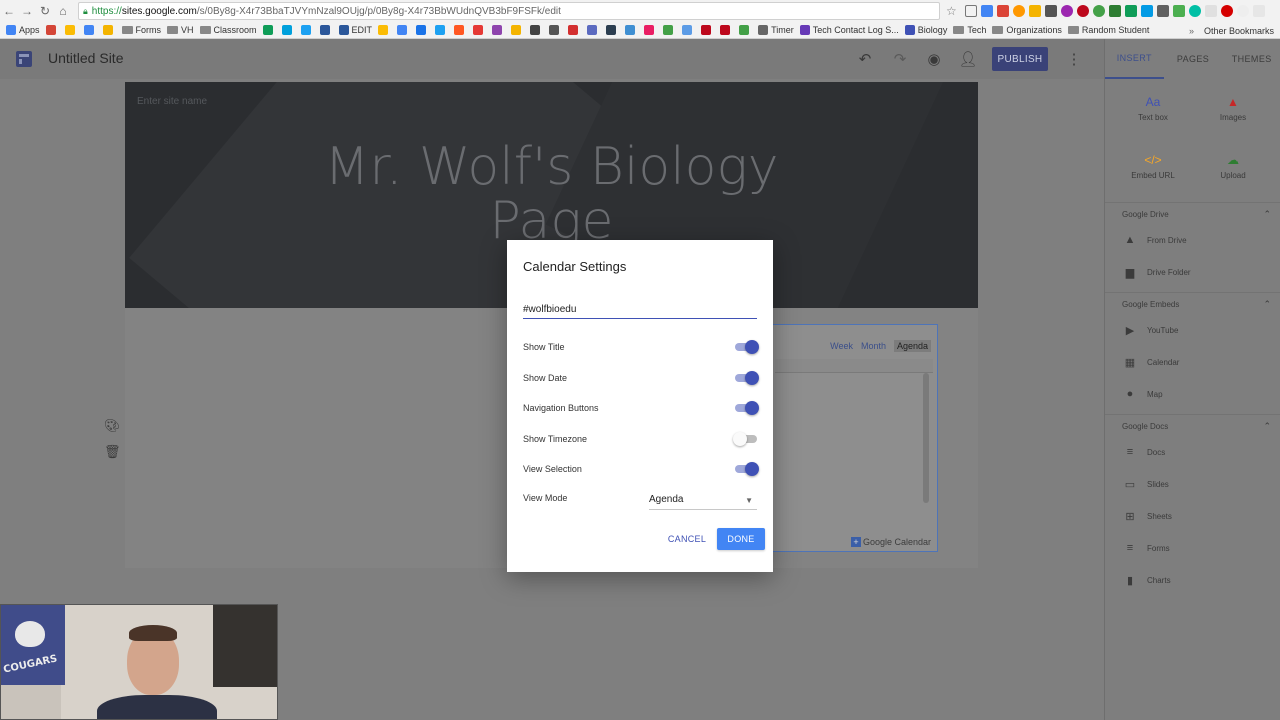 The height and width of the screenshot is (720, 1280). Describe the element at coordinates (85, 58) in the screenshot. I see `site-title: Untitled Site` at that location.